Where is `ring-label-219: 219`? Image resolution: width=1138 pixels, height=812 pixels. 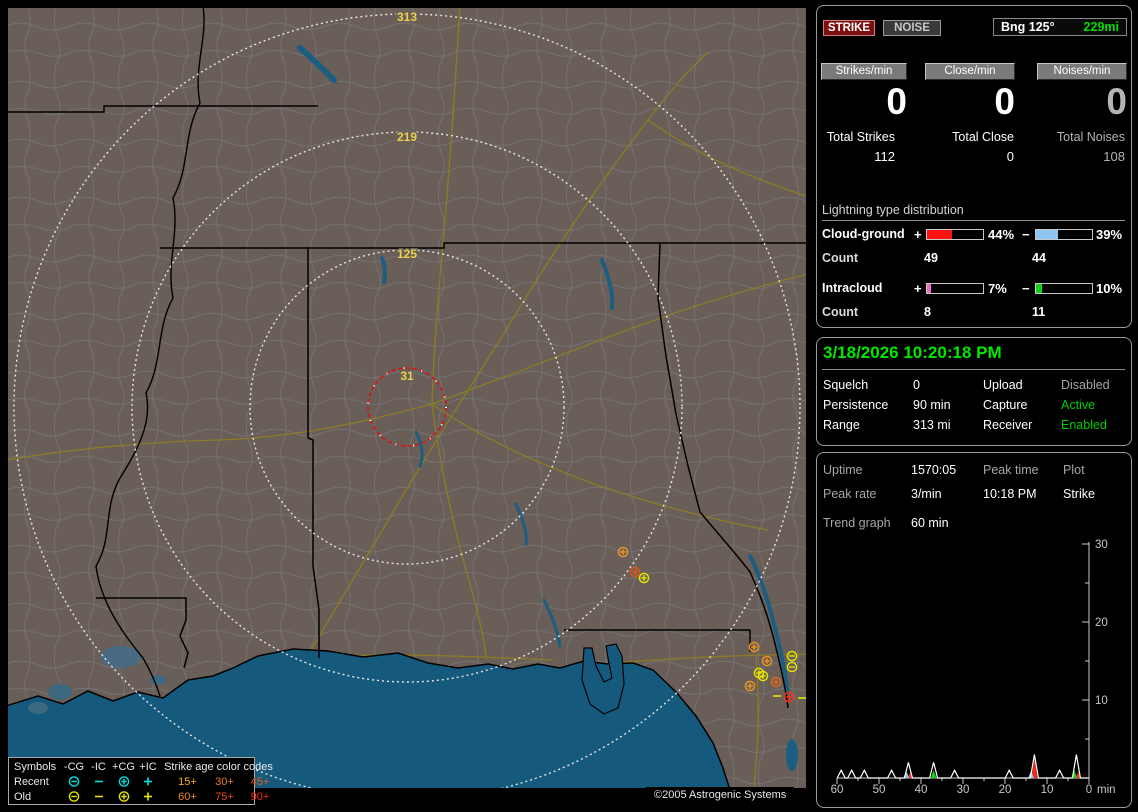
ring-label-219: 219 is located at coordinates (407, 137).